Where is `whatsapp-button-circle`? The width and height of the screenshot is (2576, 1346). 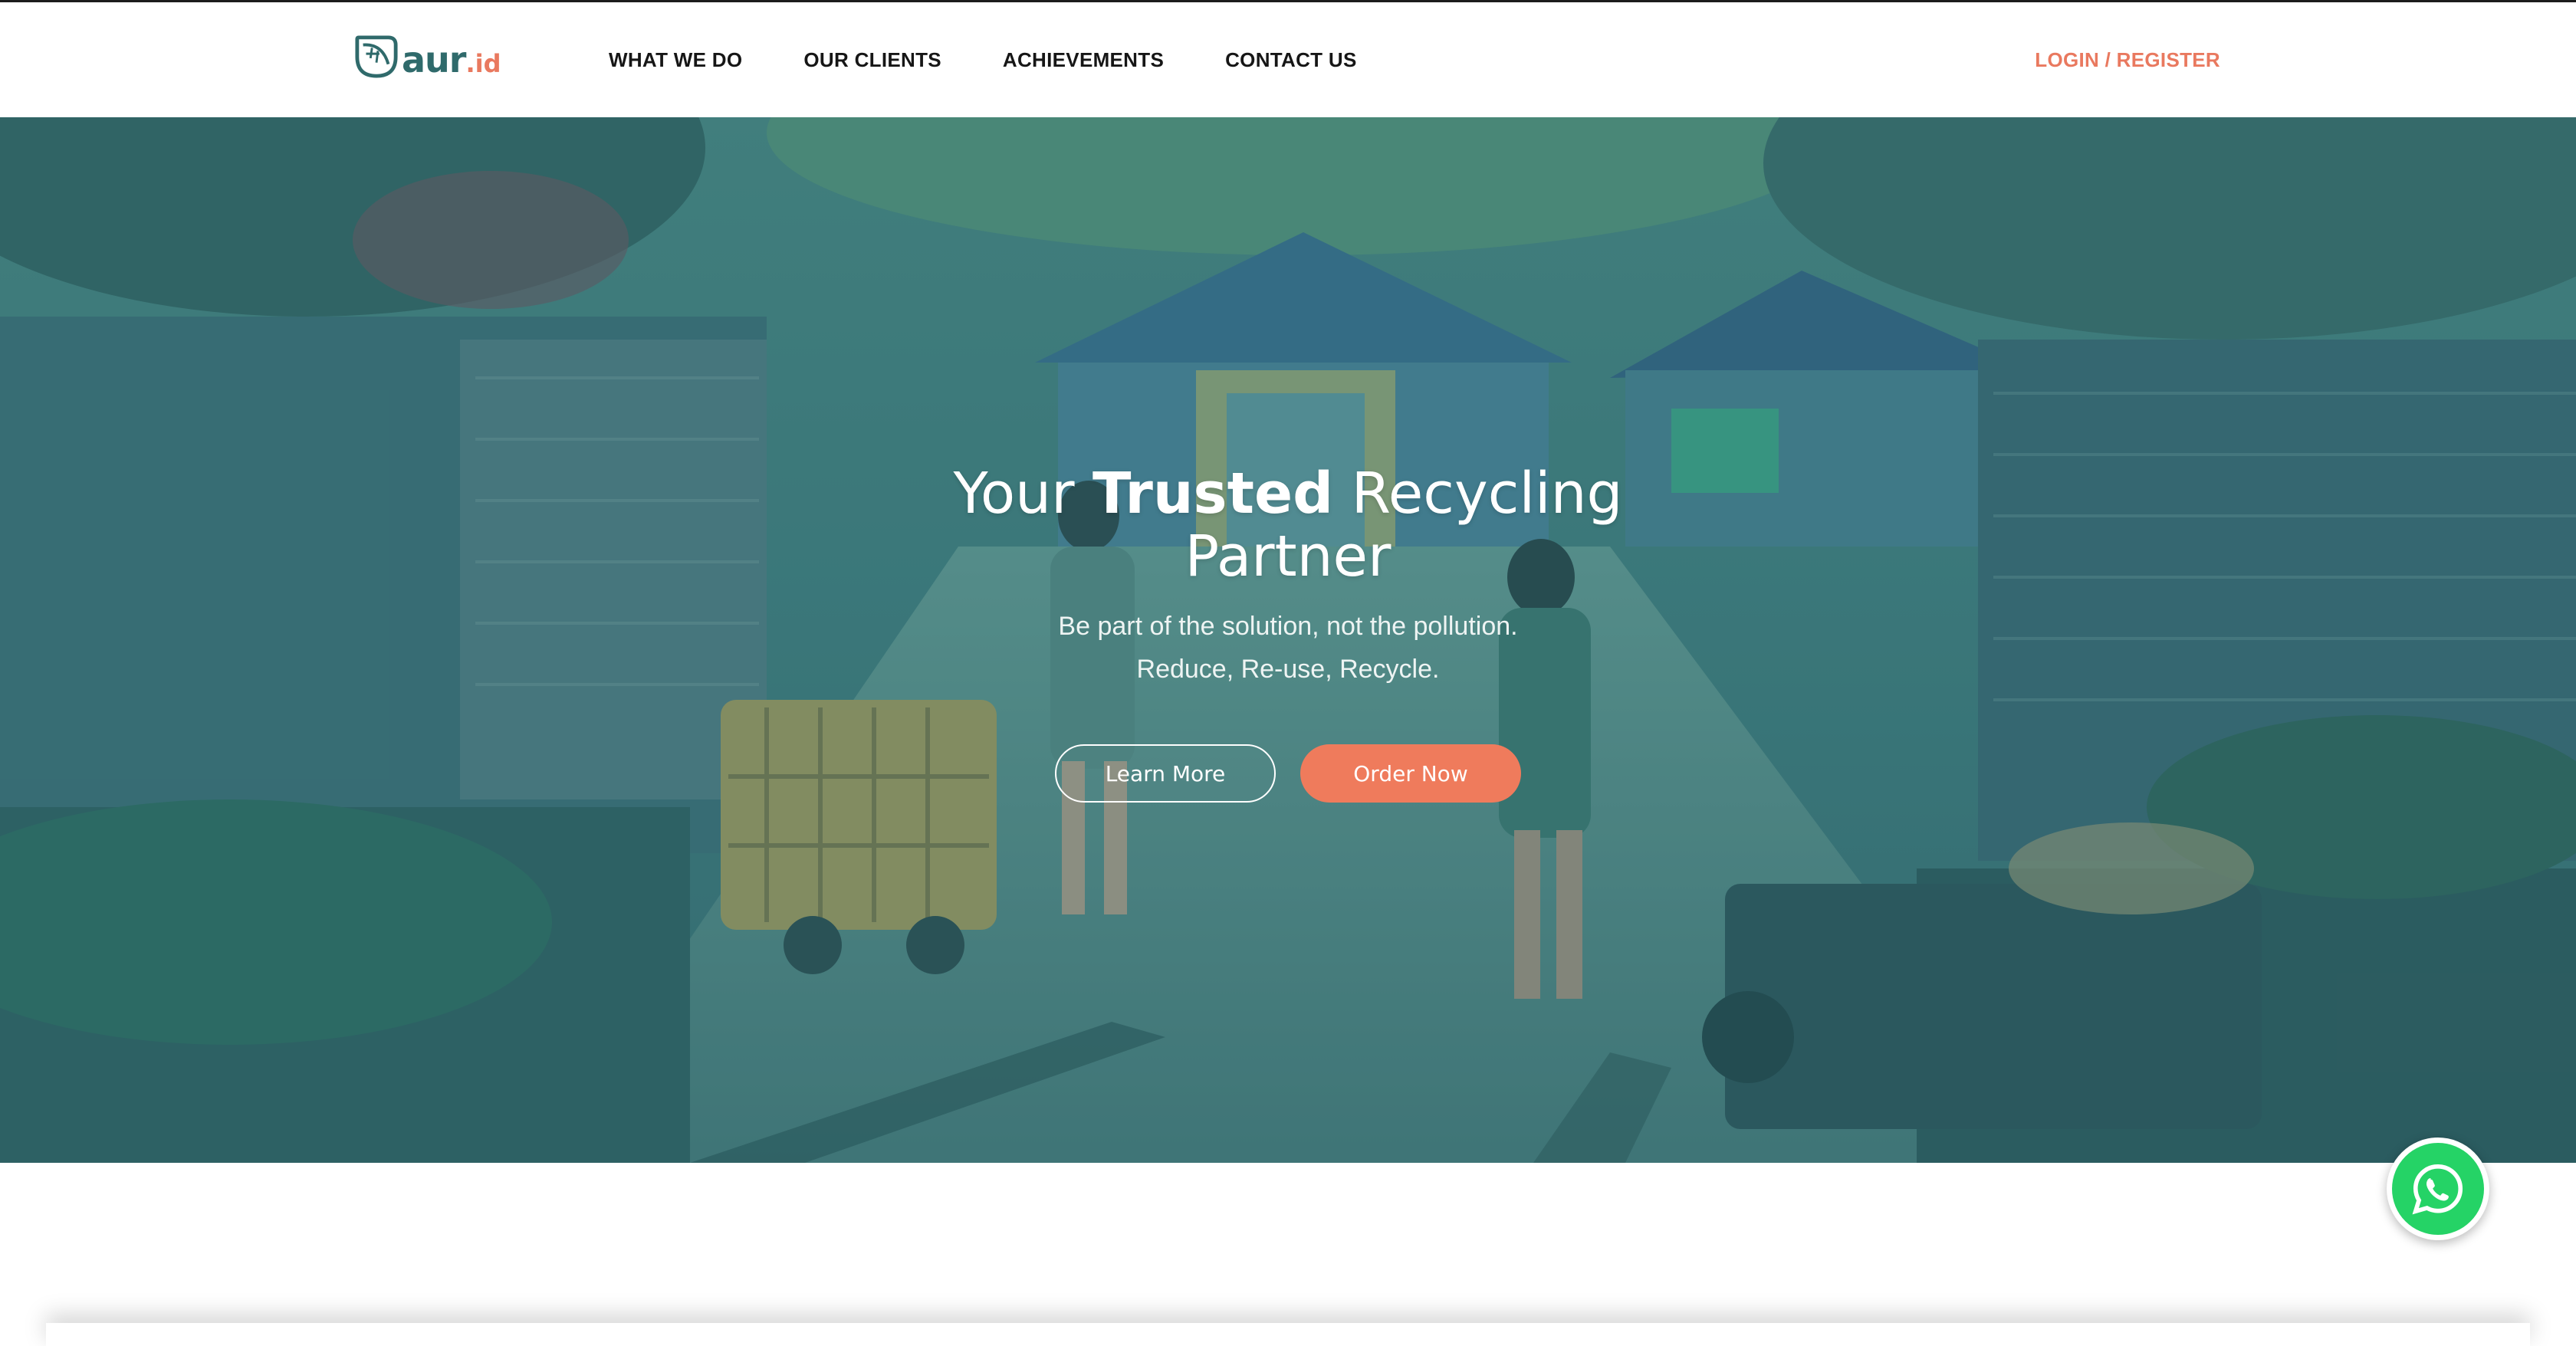 whatsapp-button-circle is located at coordinates (2438, 1189).